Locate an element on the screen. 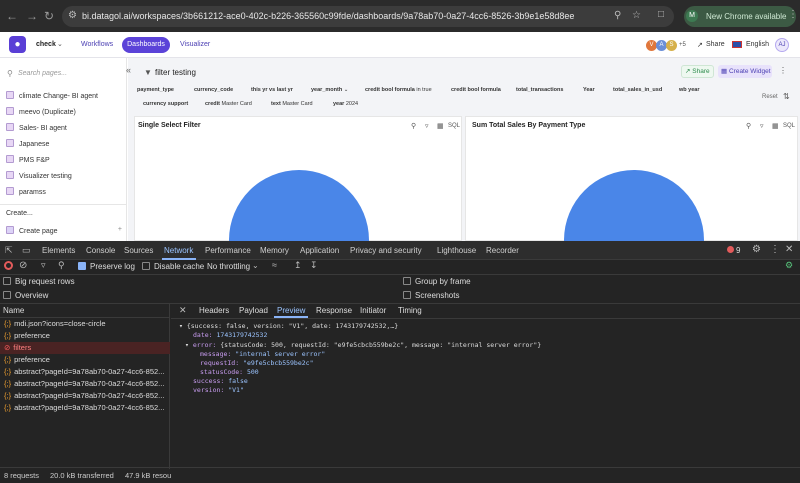 The height and width of the screenshot is (483, 800). workspace-name: check is located at coordinates (46, 44).